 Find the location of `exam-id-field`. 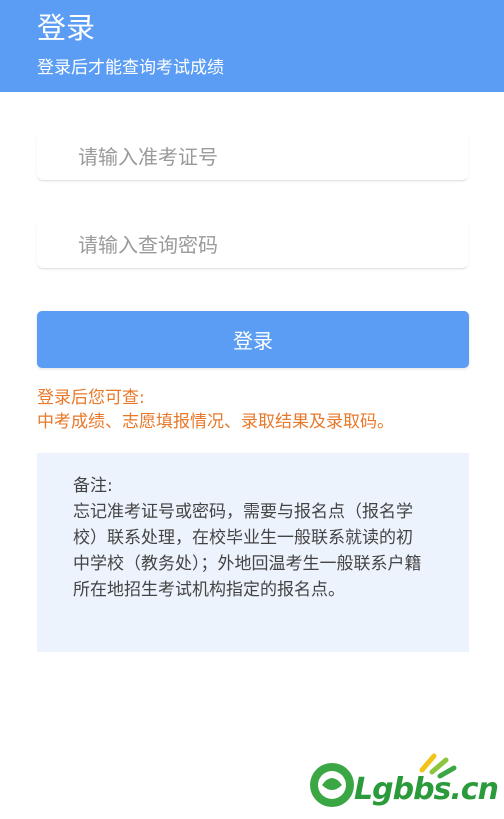

exam-id-field is located at coordinates (252, 157).